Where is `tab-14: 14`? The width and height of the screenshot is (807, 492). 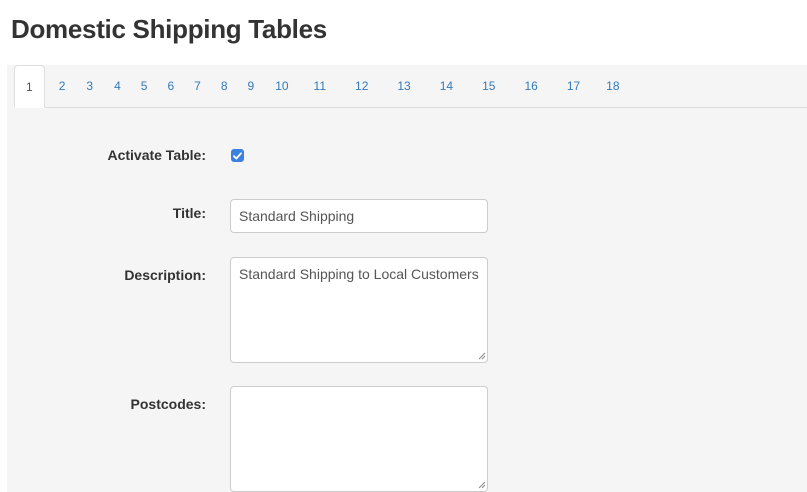
tab-14: 14 is located at coordinates (446, 86).